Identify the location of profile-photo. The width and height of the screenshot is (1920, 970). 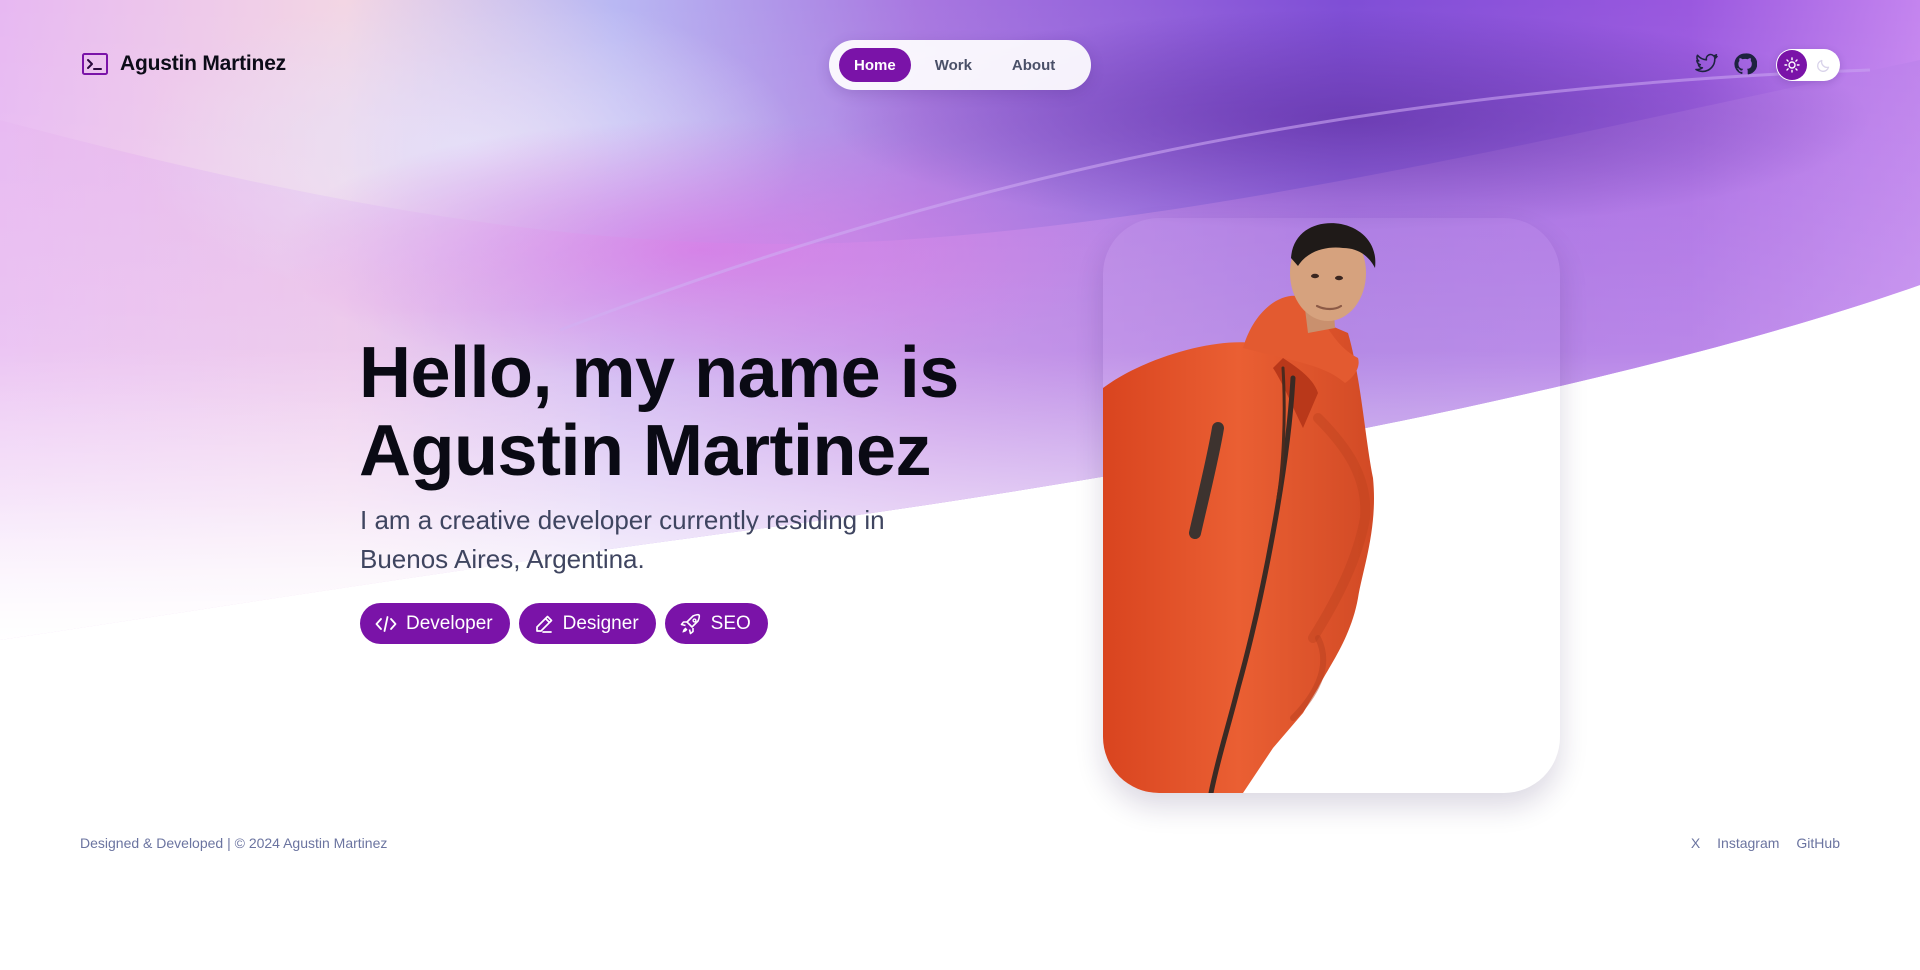
(1331, 505).